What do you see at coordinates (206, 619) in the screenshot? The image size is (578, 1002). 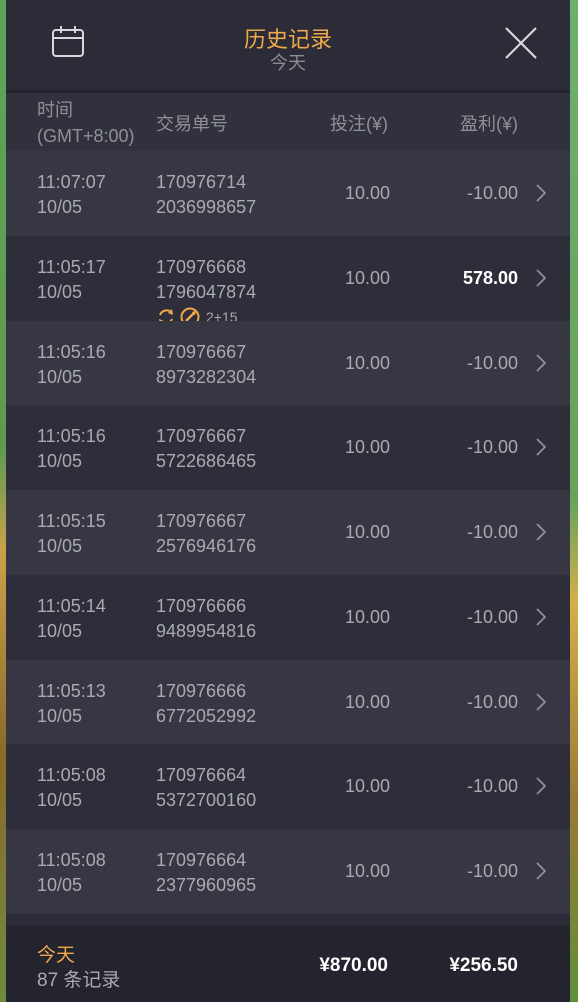 I see `row-order: 170976666 9489954816` at bounding box center [206, 619].